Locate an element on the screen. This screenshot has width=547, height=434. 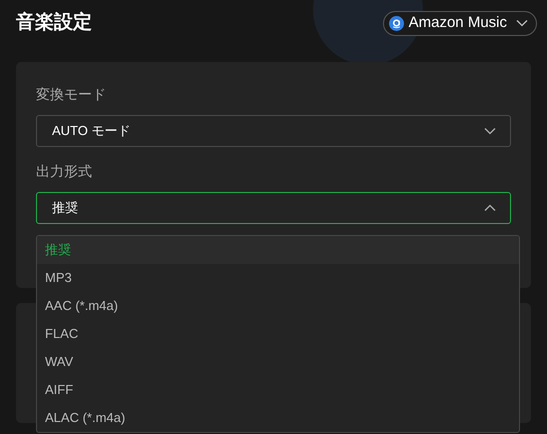
amazon-music-icon is located at coordinates (396, 23).